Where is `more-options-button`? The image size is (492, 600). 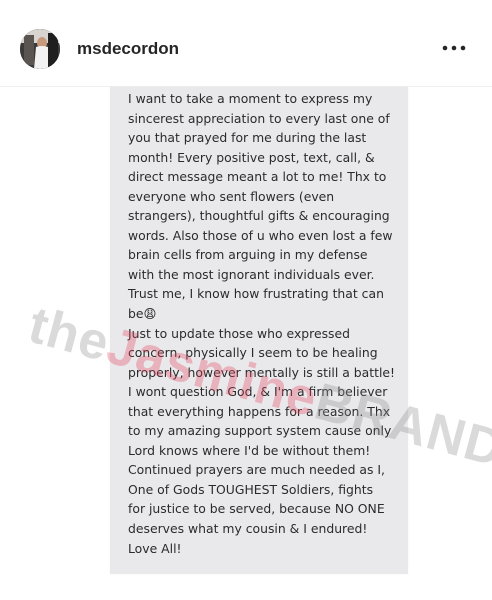
more-options-button is located at coordinates (454, 48).